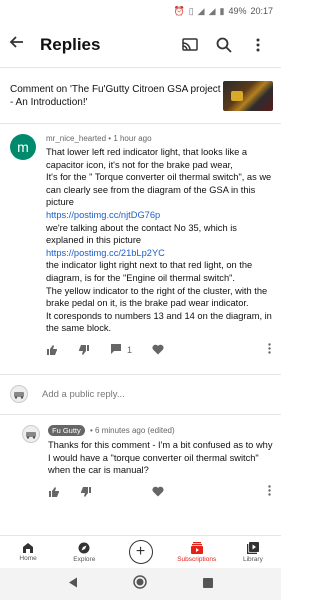 The width and height of the screenshot is (320, 600). I want to click on tab-subscriptions: Subscriptions, so click(197, 552).